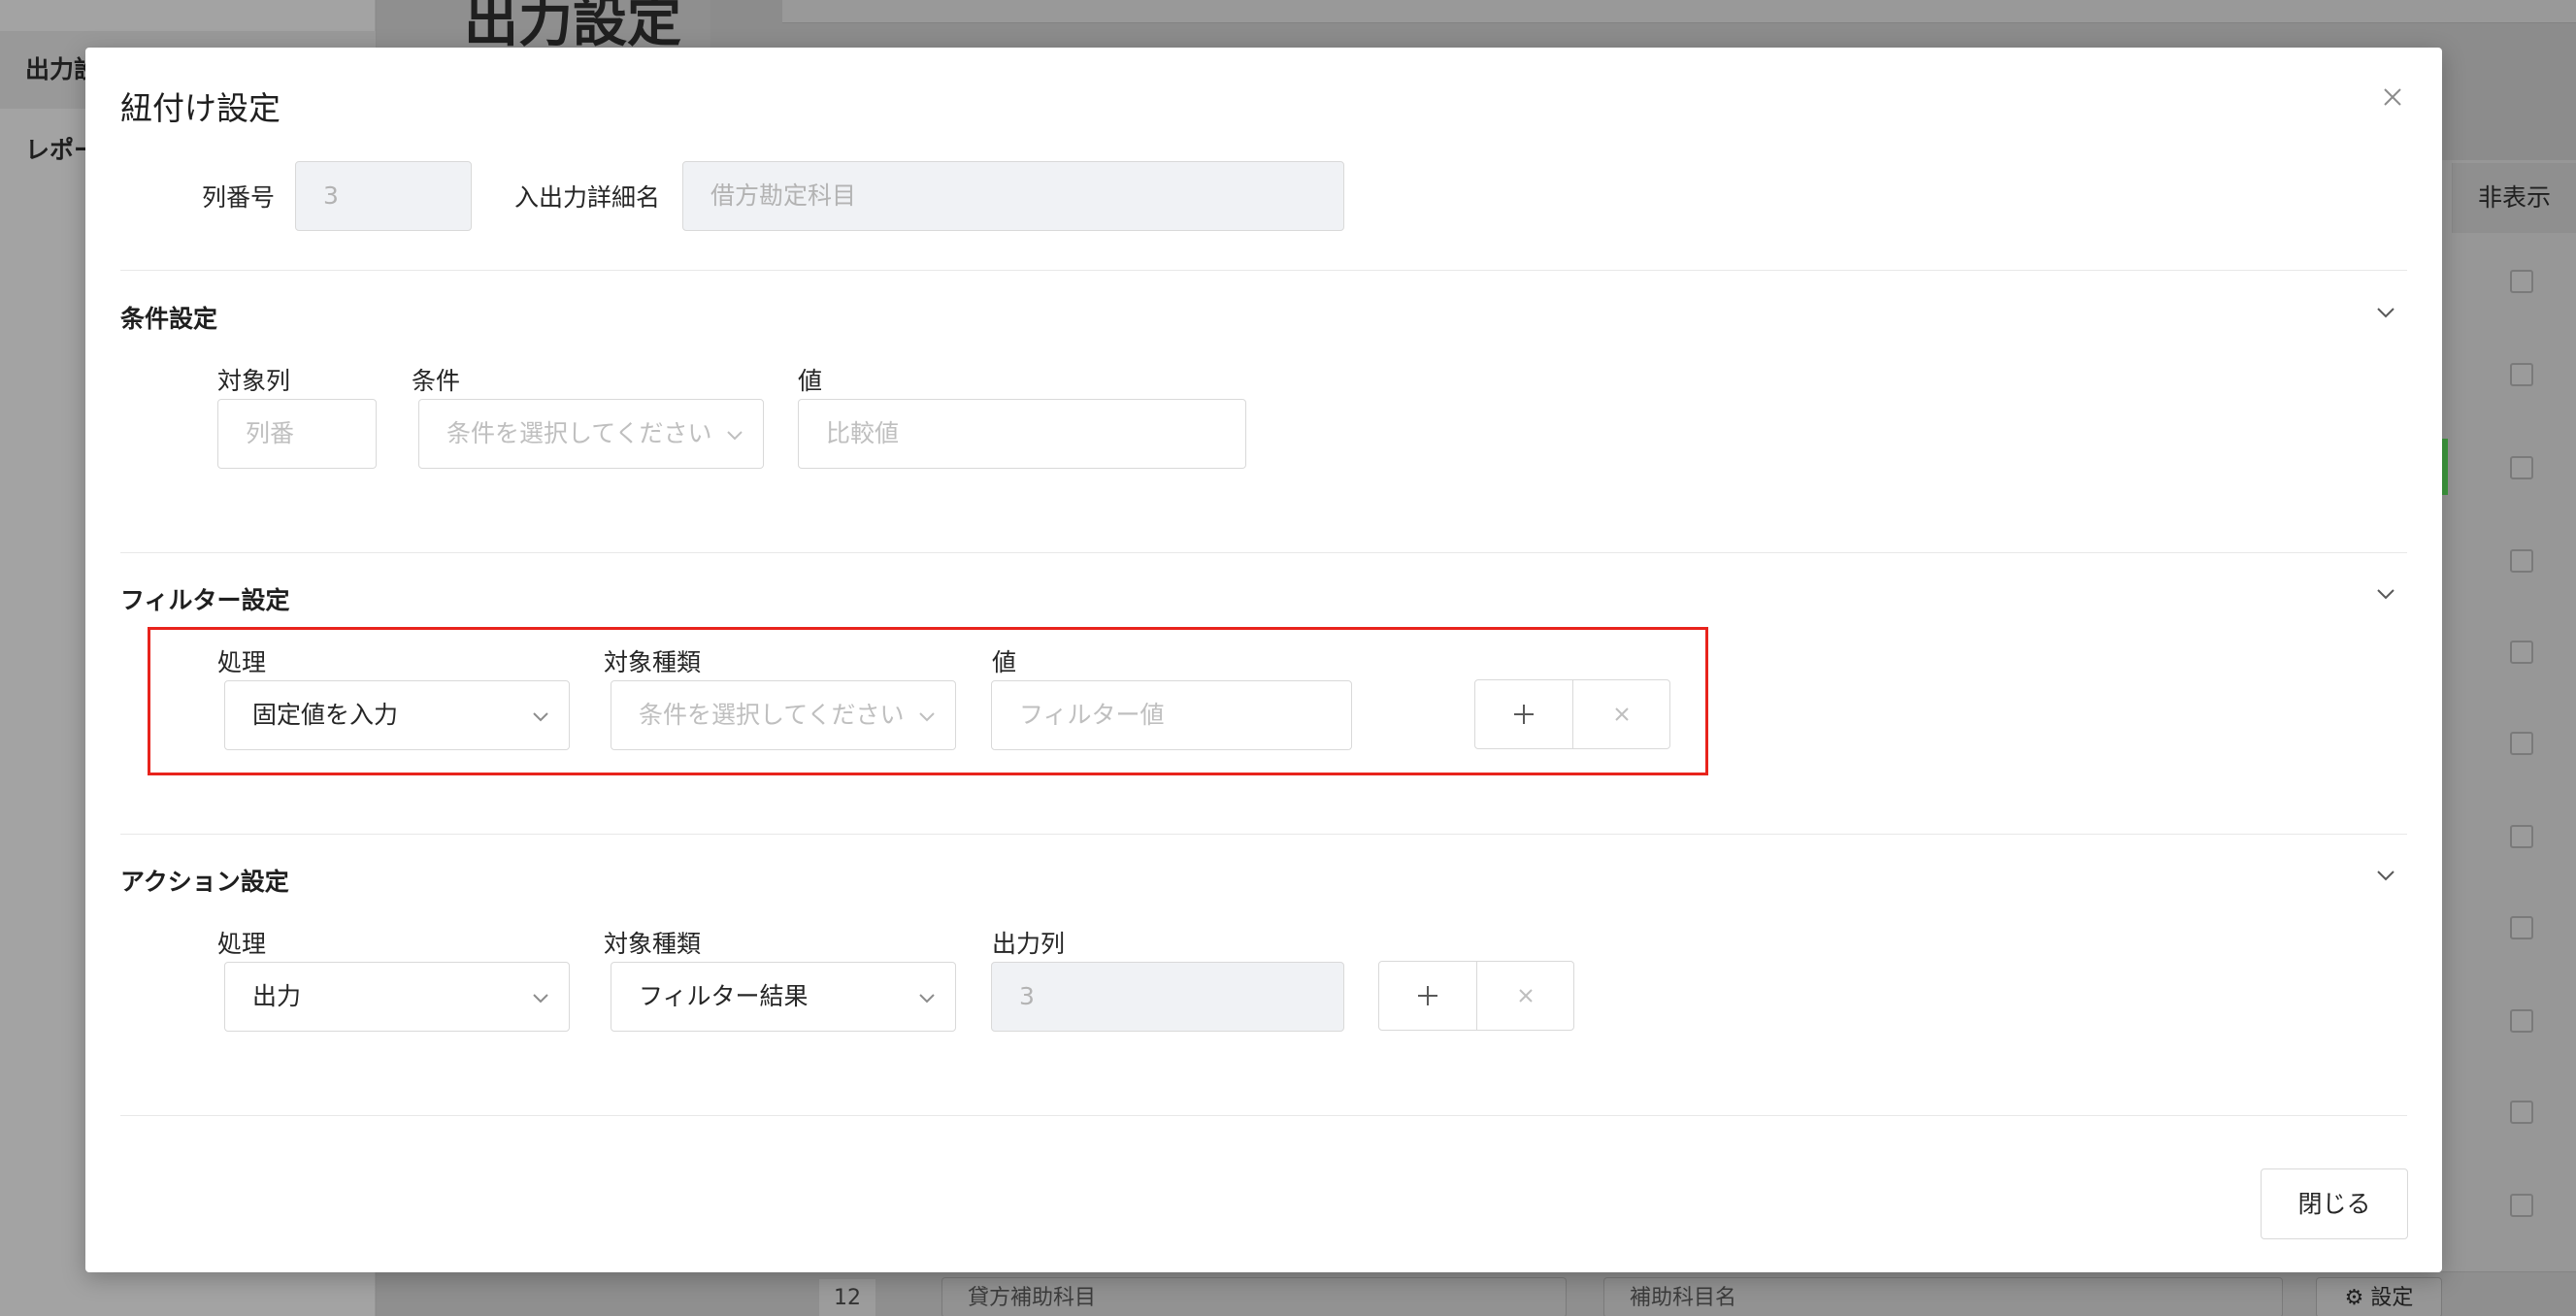  Describe the element at coordinates (1022, 434) in the screenshot. I see `compare-value-input: 比較値` at that location.